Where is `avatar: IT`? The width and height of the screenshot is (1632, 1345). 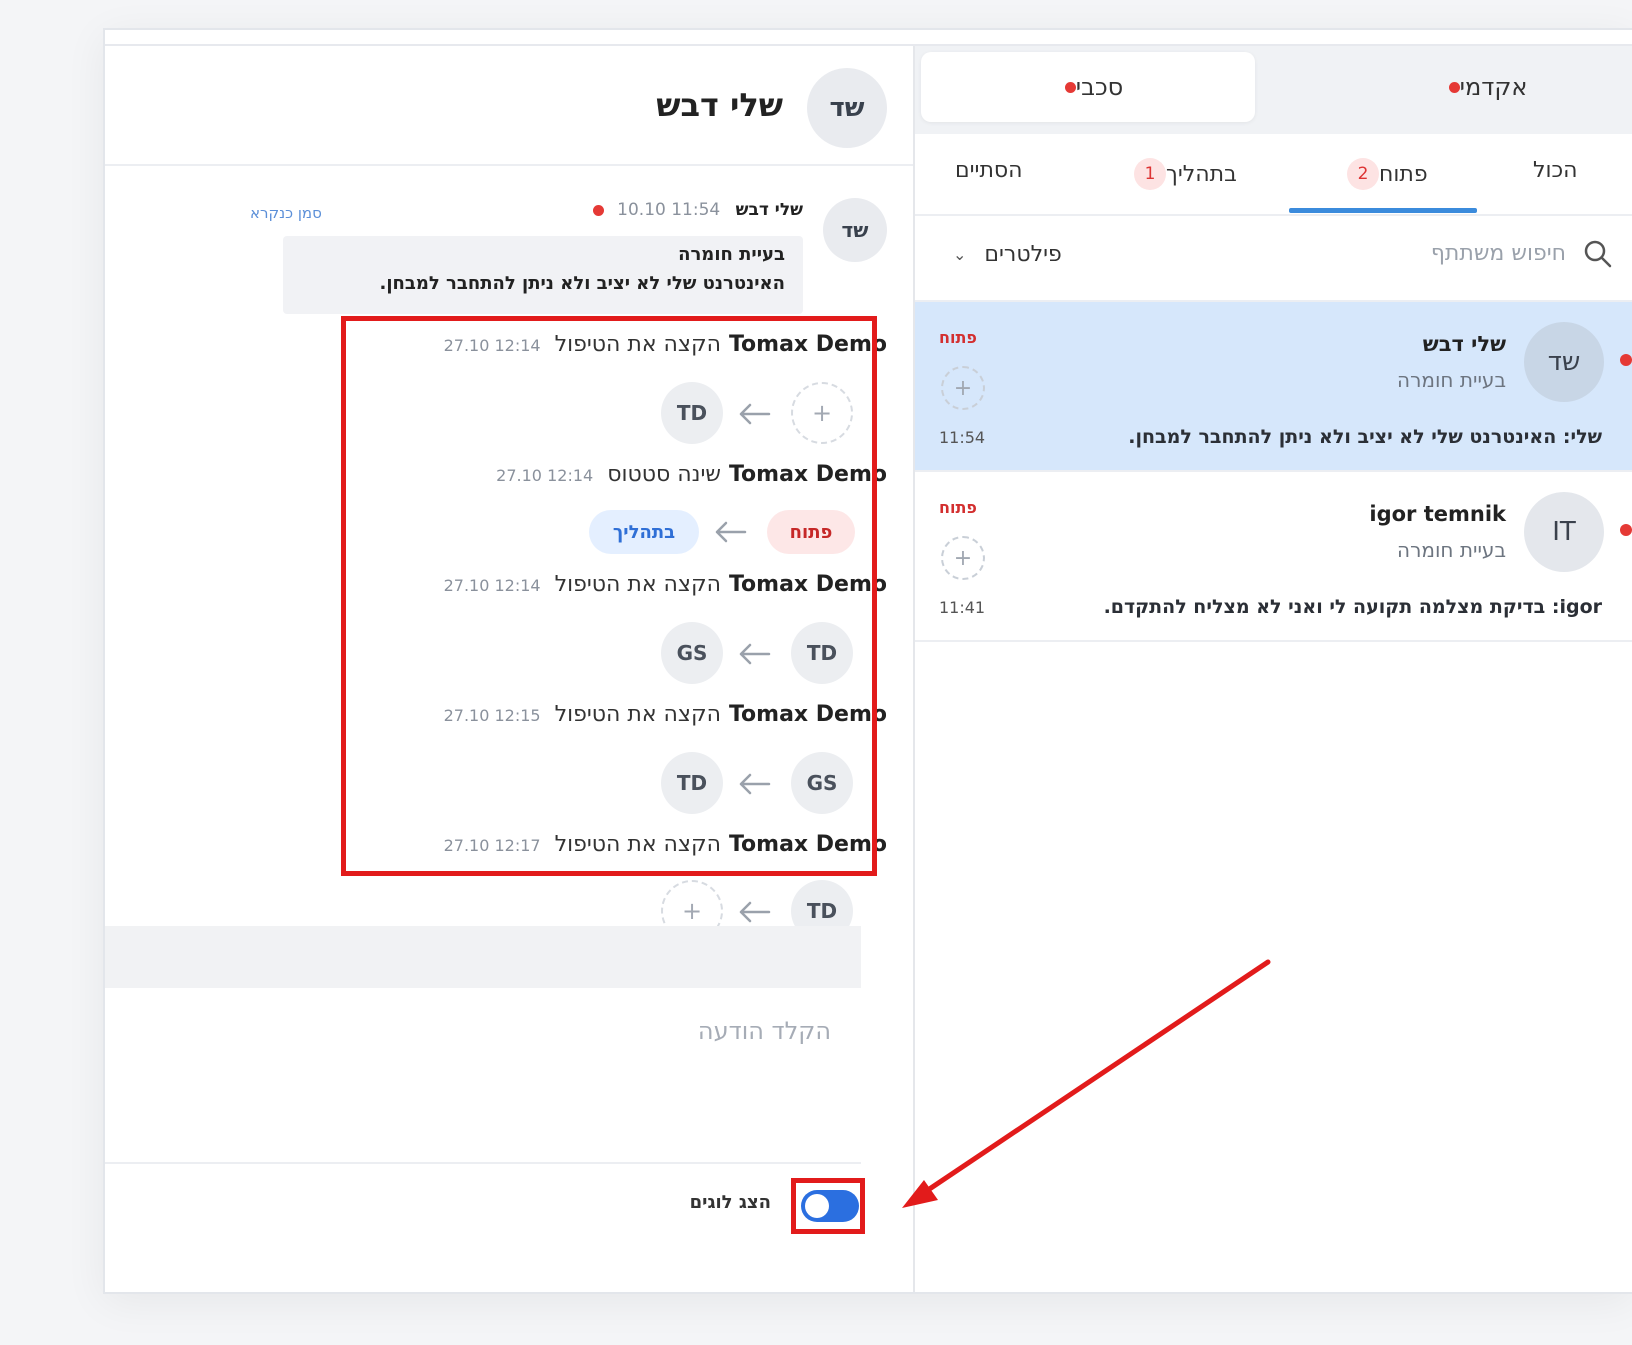 avatar: IT is located at coordinates (1564, 532).